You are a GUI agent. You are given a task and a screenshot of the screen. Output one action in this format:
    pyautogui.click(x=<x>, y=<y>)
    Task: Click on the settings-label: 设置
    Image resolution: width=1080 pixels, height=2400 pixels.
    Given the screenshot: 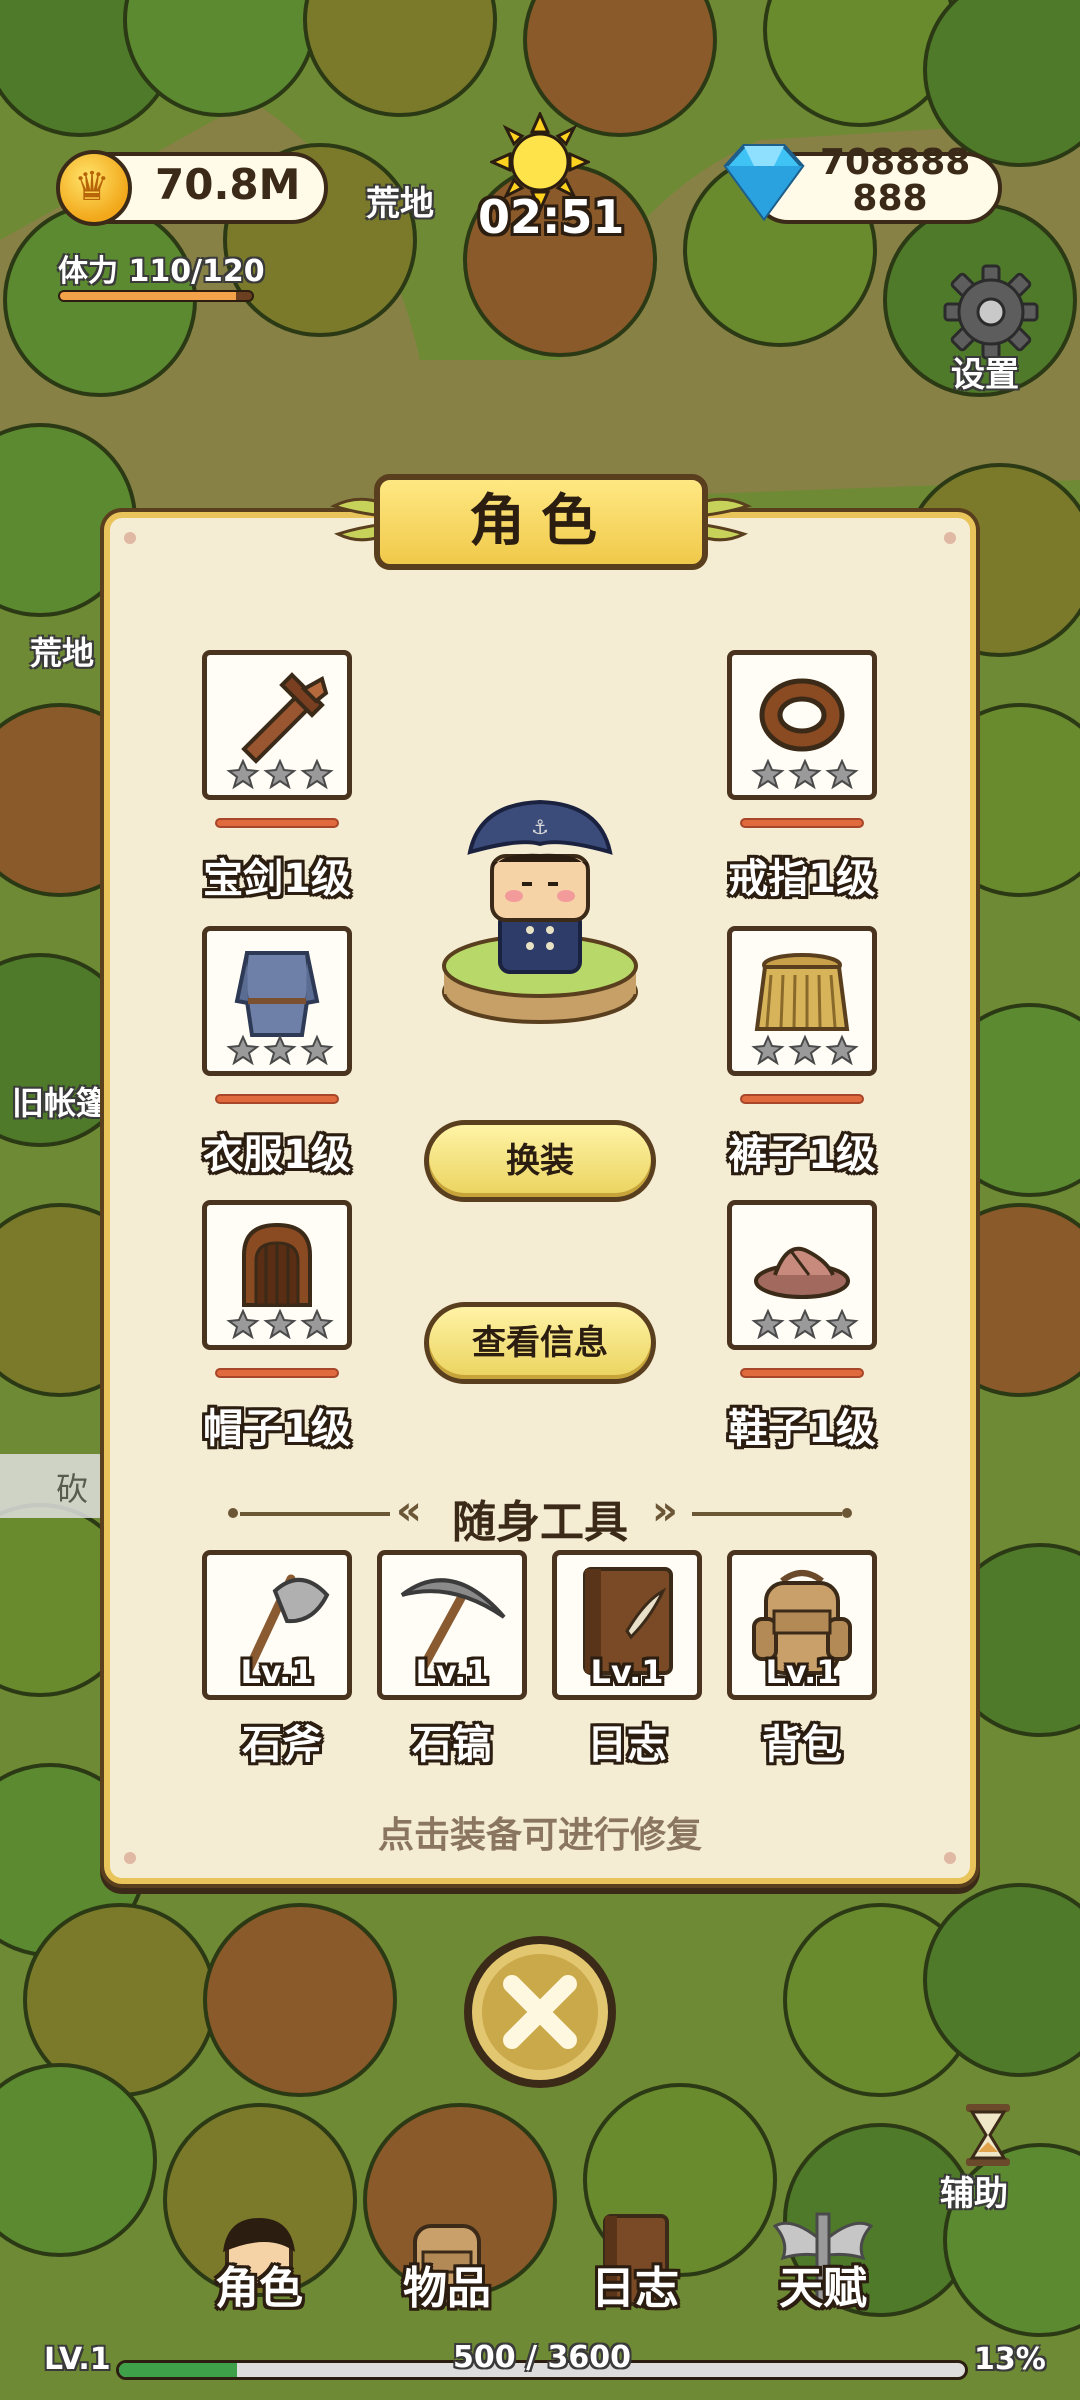 What is the action you would take?
    pyautogui.click(x=985, y=375)
    